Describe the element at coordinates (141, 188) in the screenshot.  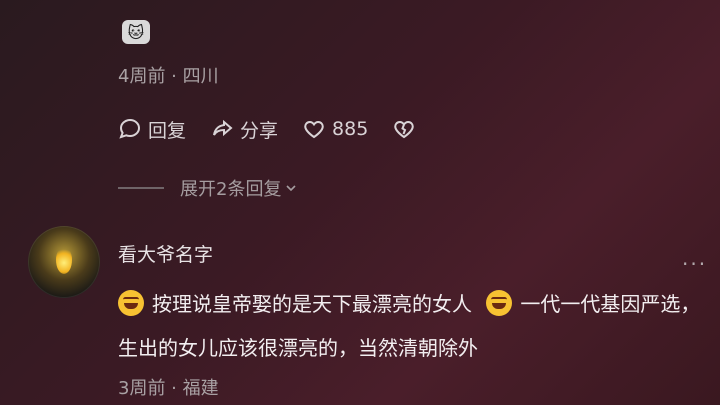
I see `divider` at that location.